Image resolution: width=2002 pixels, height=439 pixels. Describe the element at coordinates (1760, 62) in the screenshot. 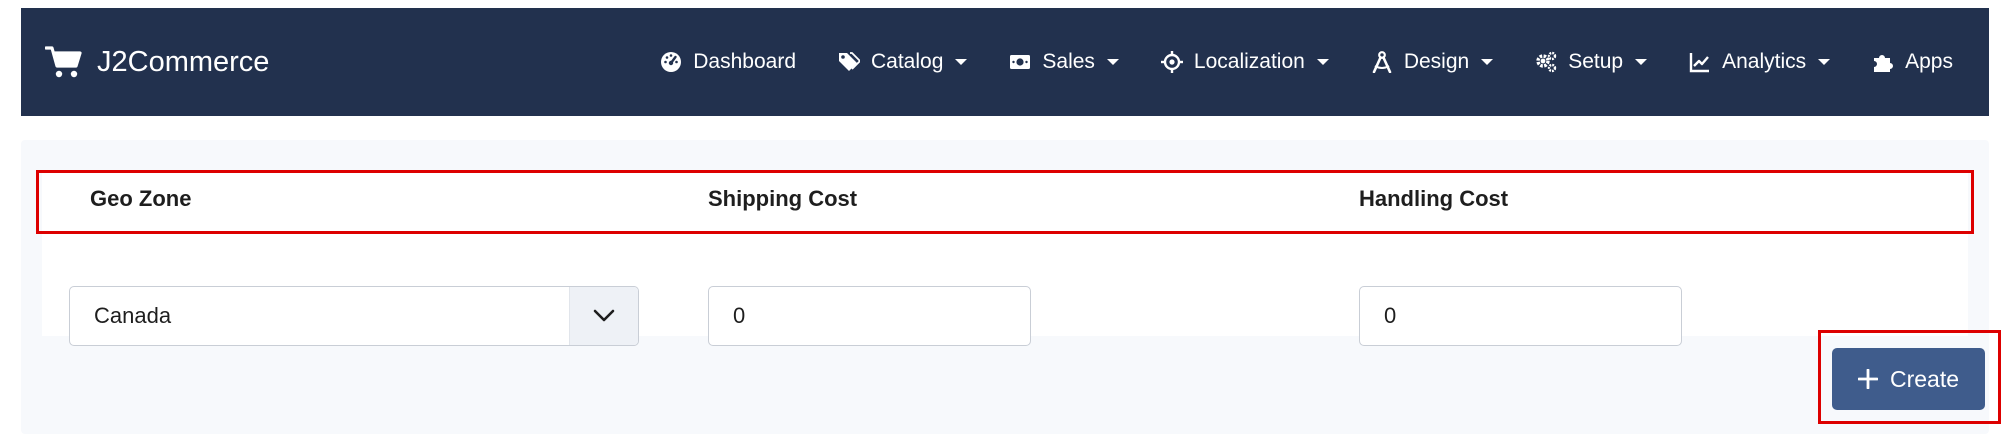

I see `nav-item-analytics: Analytics` at that location.